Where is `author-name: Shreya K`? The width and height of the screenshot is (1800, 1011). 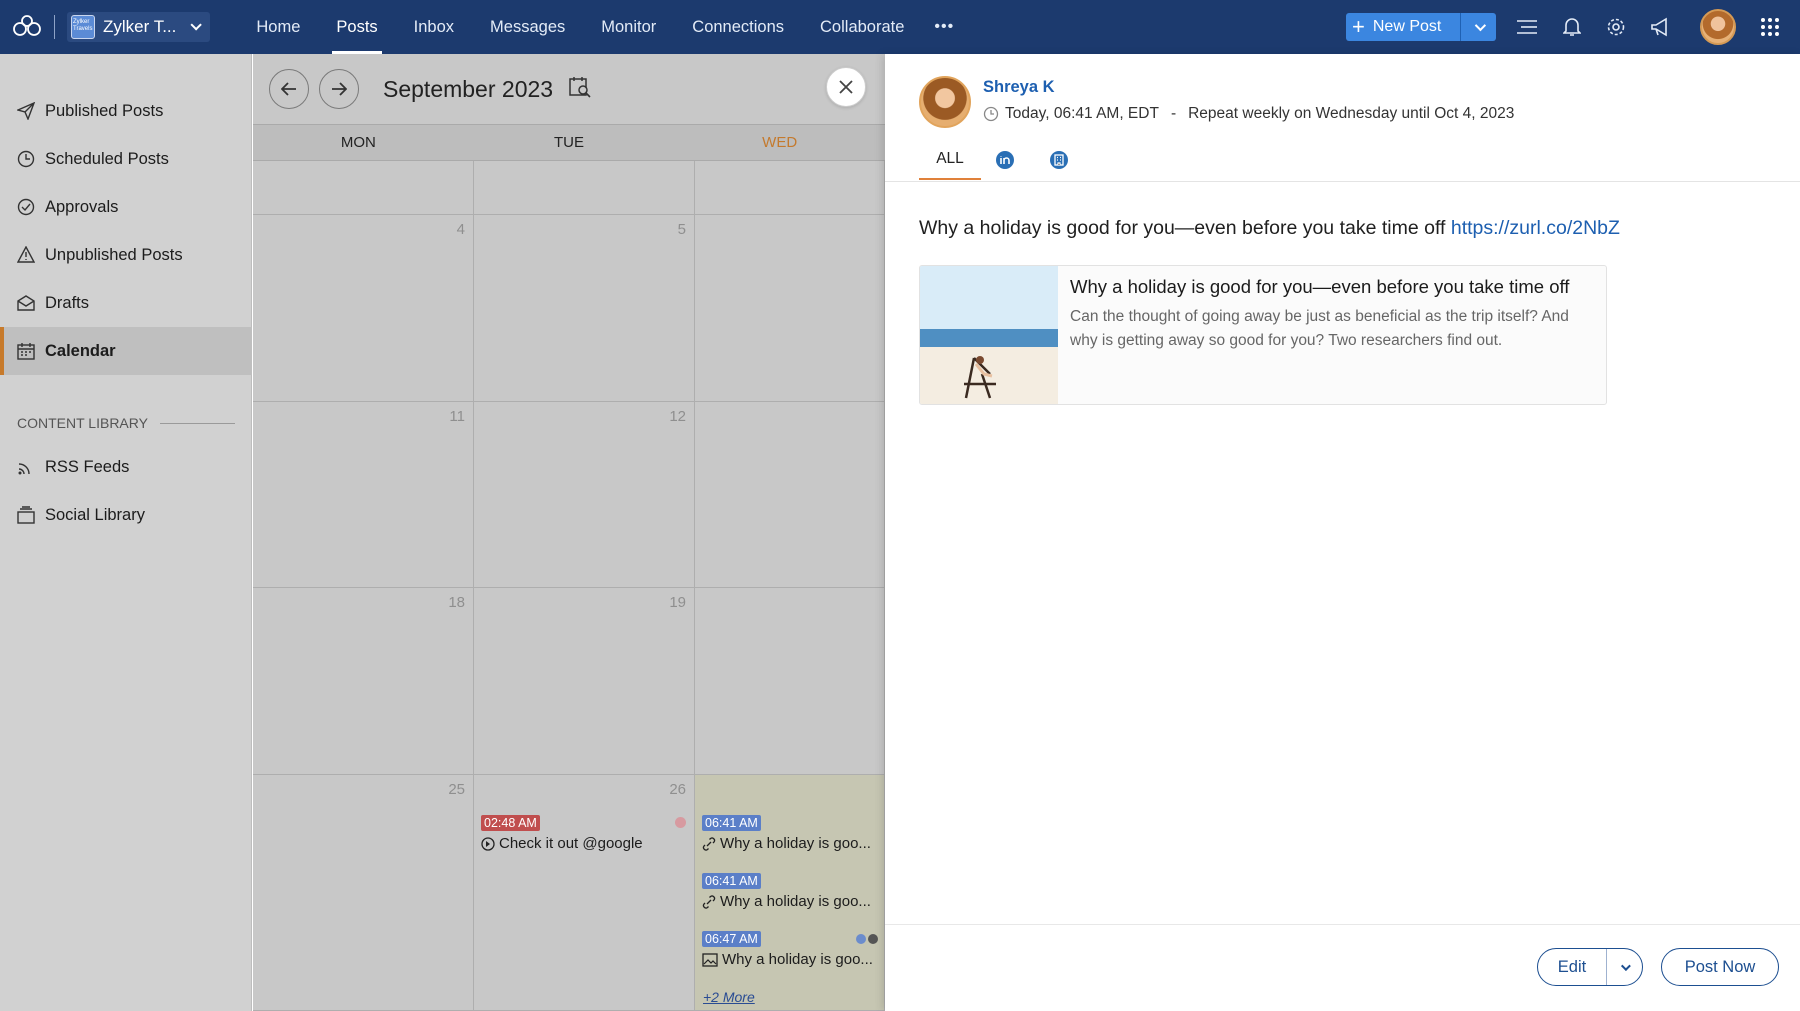 author-name: Shreya K is located at coordinates (1019, 87).